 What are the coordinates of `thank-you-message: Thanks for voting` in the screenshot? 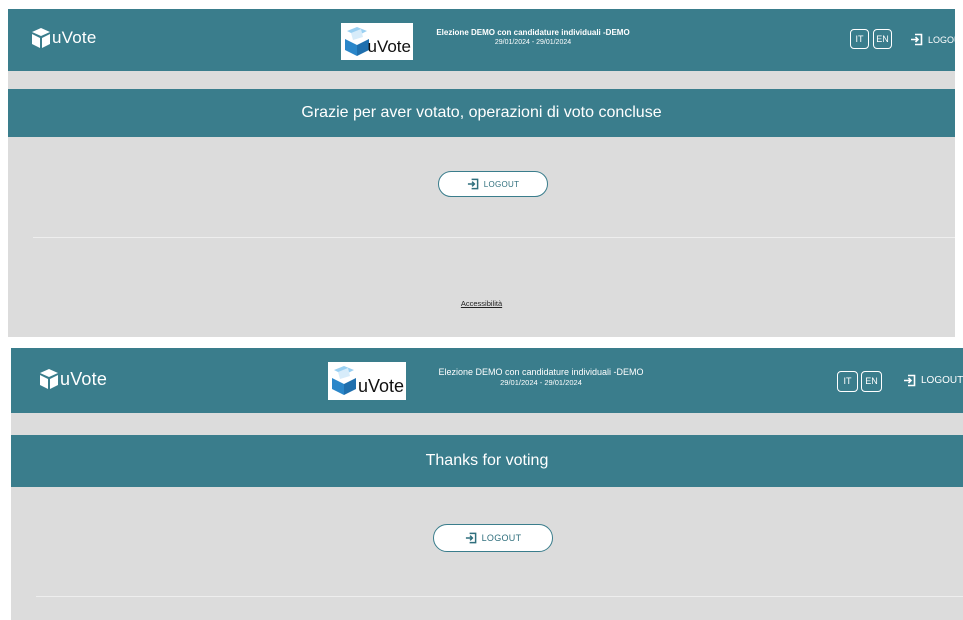 It's located at (487, 461).